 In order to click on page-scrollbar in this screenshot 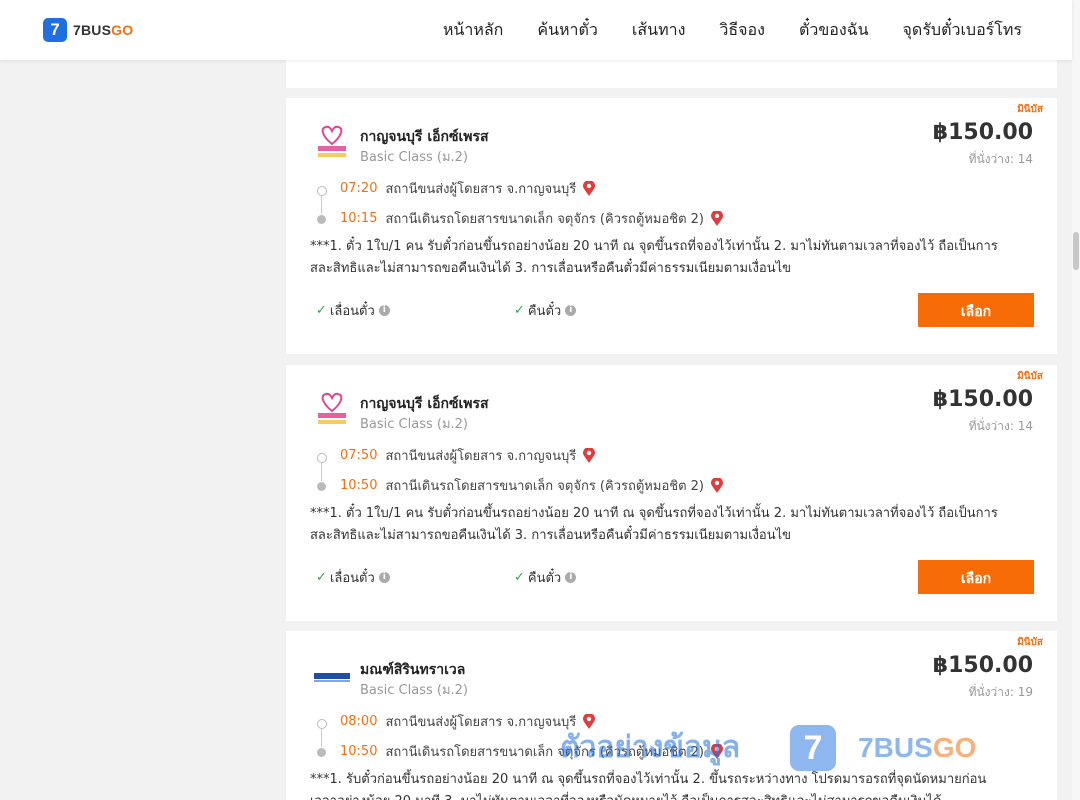, I will do `click(1076, 400)`.